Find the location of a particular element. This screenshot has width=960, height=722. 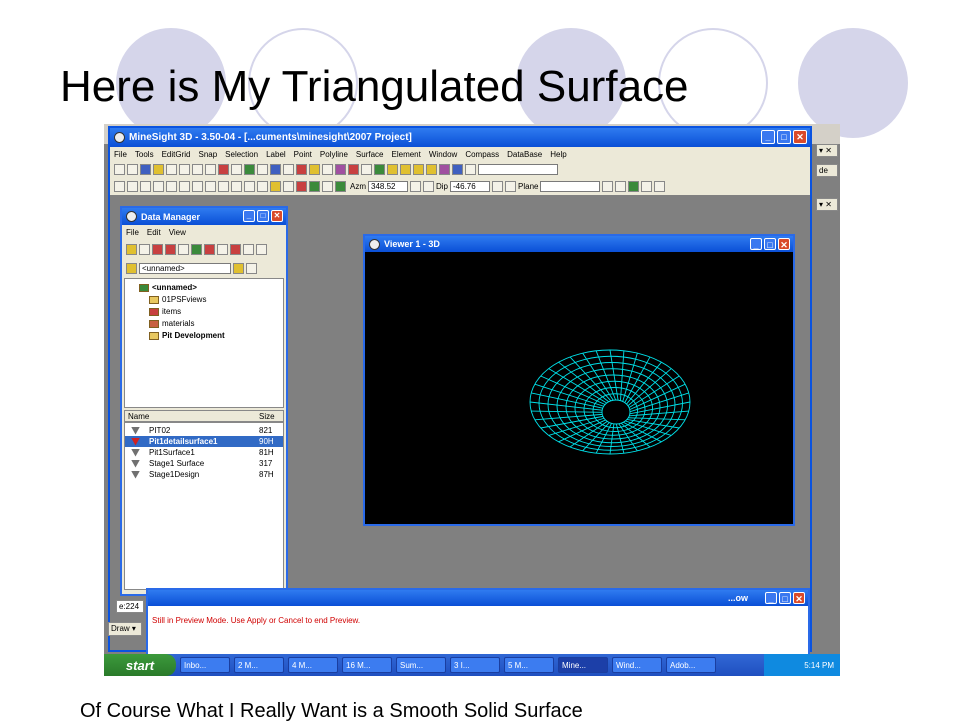

menu-tools: Tools is located at coordinates (144, 154).